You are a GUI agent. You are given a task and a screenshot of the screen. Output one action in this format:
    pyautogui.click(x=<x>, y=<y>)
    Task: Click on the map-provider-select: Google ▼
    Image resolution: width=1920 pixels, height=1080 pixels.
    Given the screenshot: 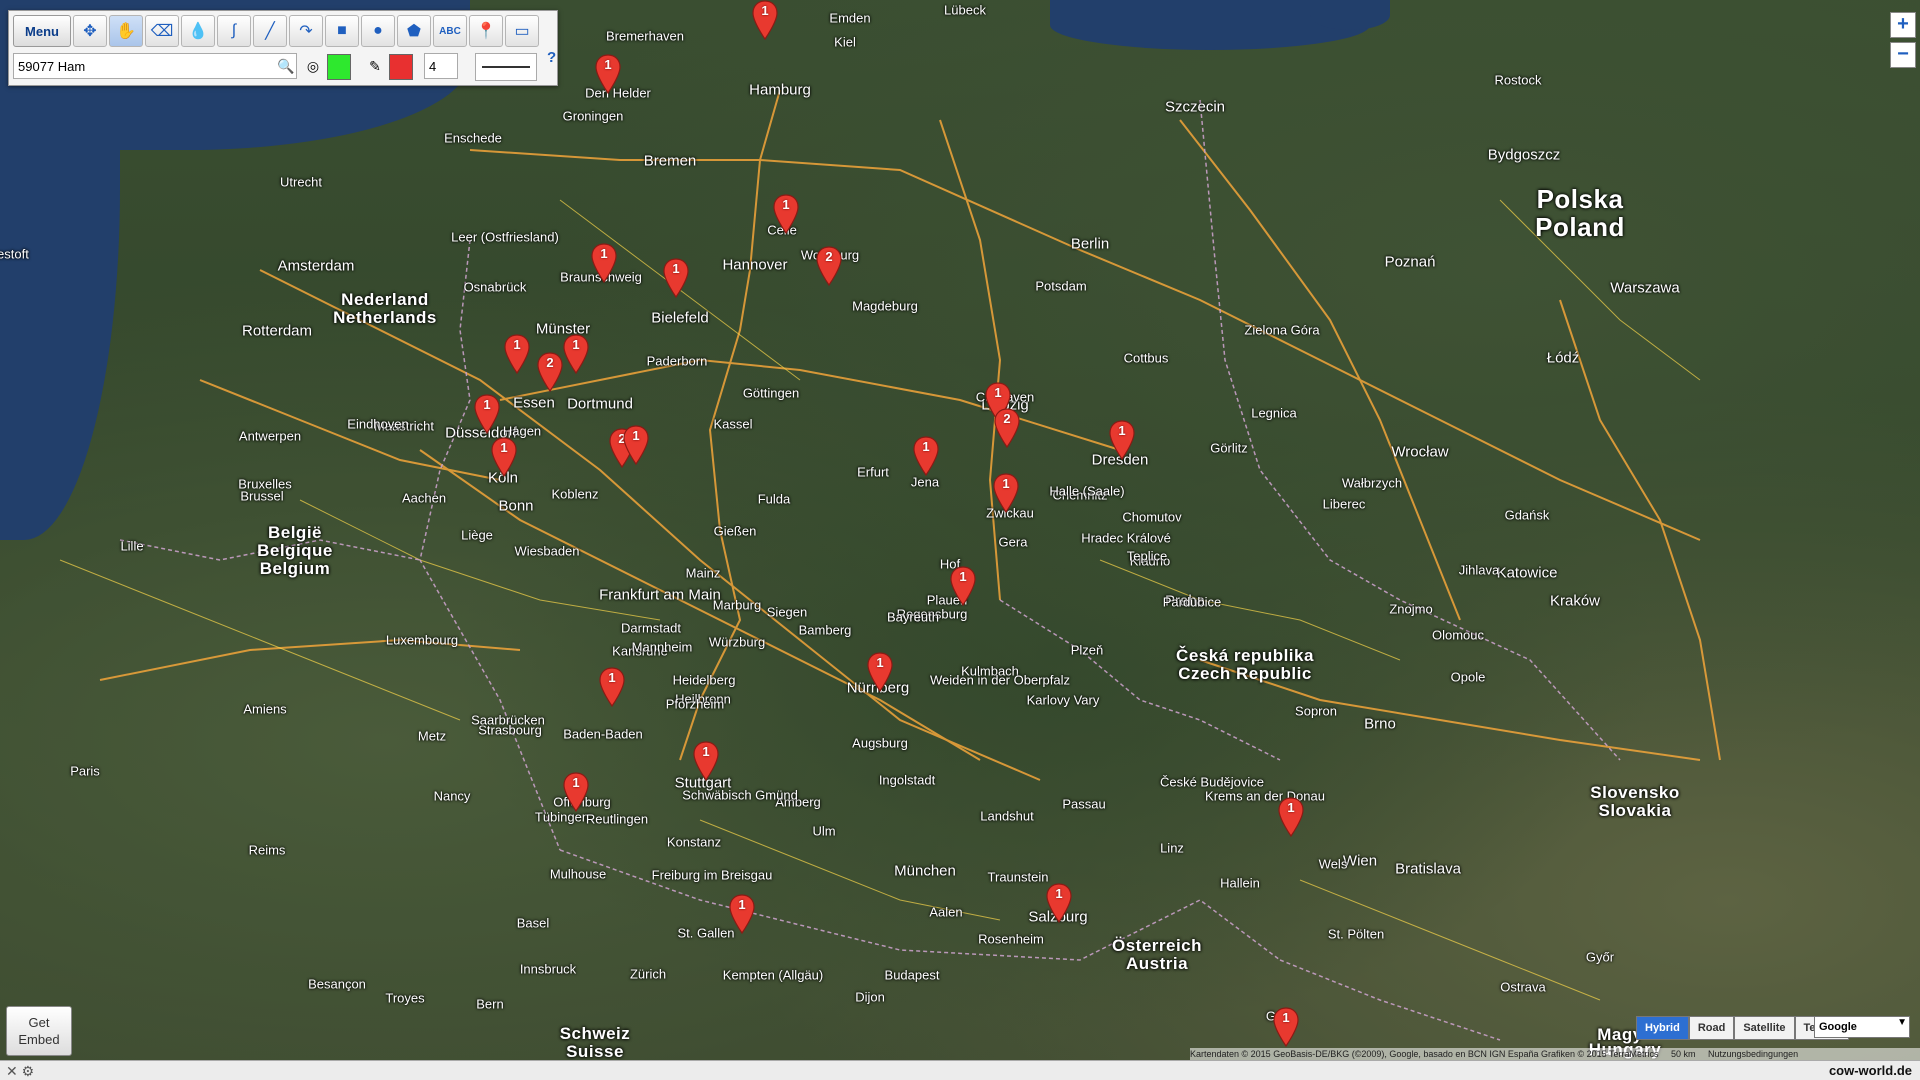 What is the action you would take?
    pyautogui.click(x=1862, y=1027)
    